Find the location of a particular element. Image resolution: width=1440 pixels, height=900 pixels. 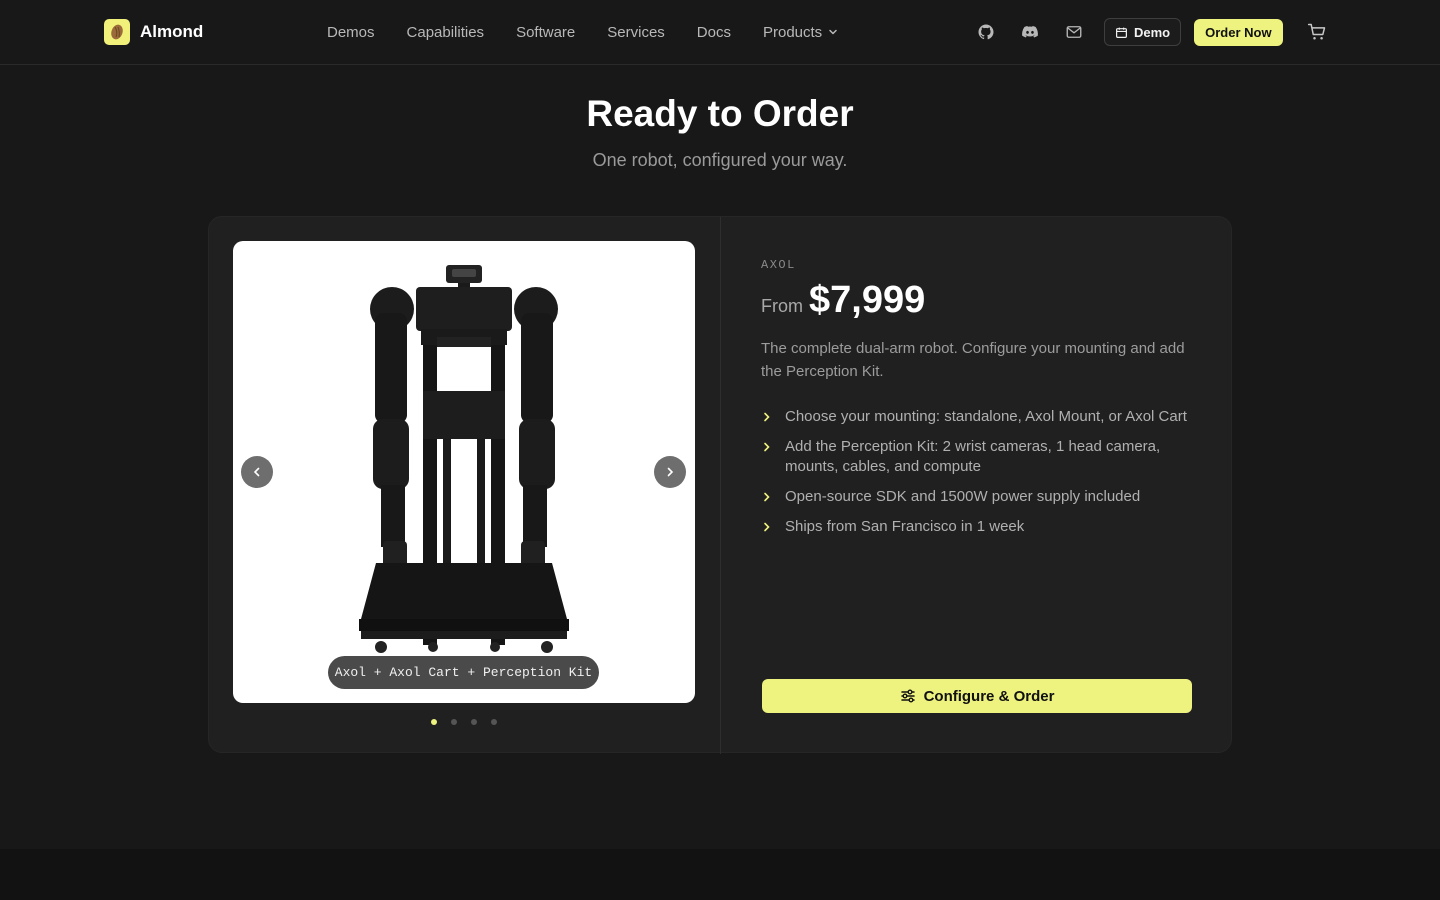

page-title: Ready to Order is located at coordinates (720, 113).